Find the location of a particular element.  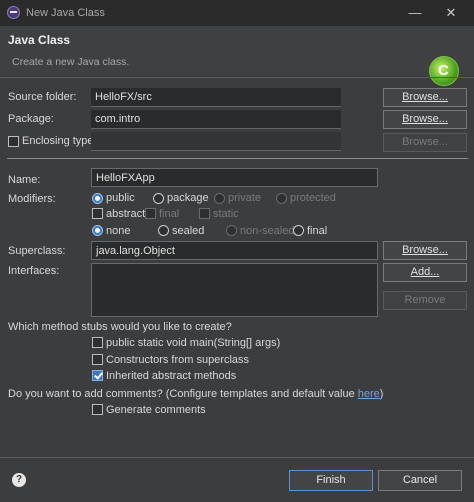

modifier-final-label: final is located at coordinates (169, 214).